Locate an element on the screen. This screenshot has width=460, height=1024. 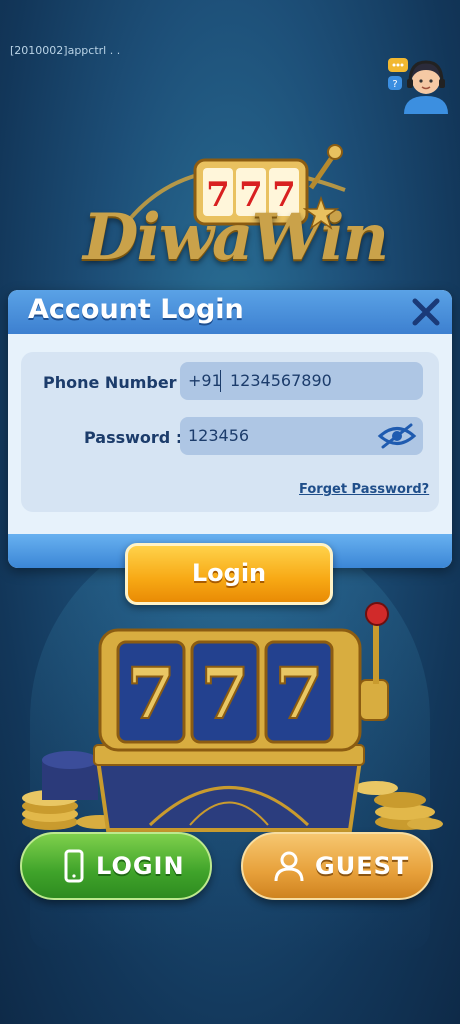
phone-number-input: +91 1234567890 is located at coordinates (301, 381).